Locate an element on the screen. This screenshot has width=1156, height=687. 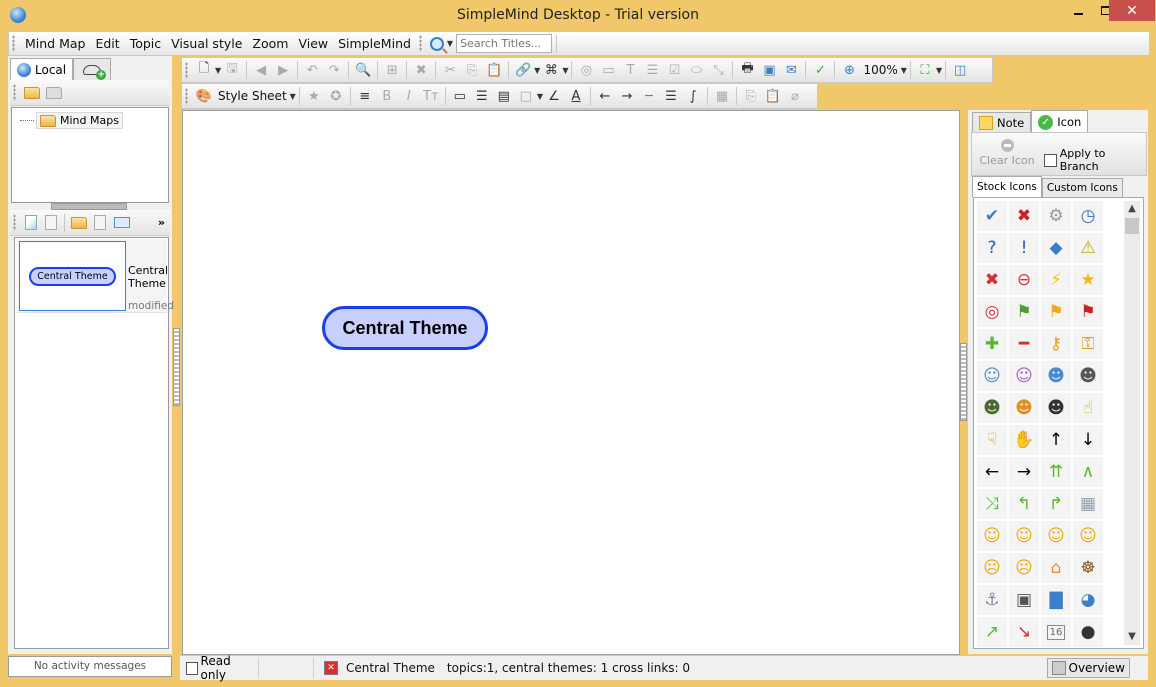
tab-custom-icons: Custom Icons is located at coordinates (1082, 187).